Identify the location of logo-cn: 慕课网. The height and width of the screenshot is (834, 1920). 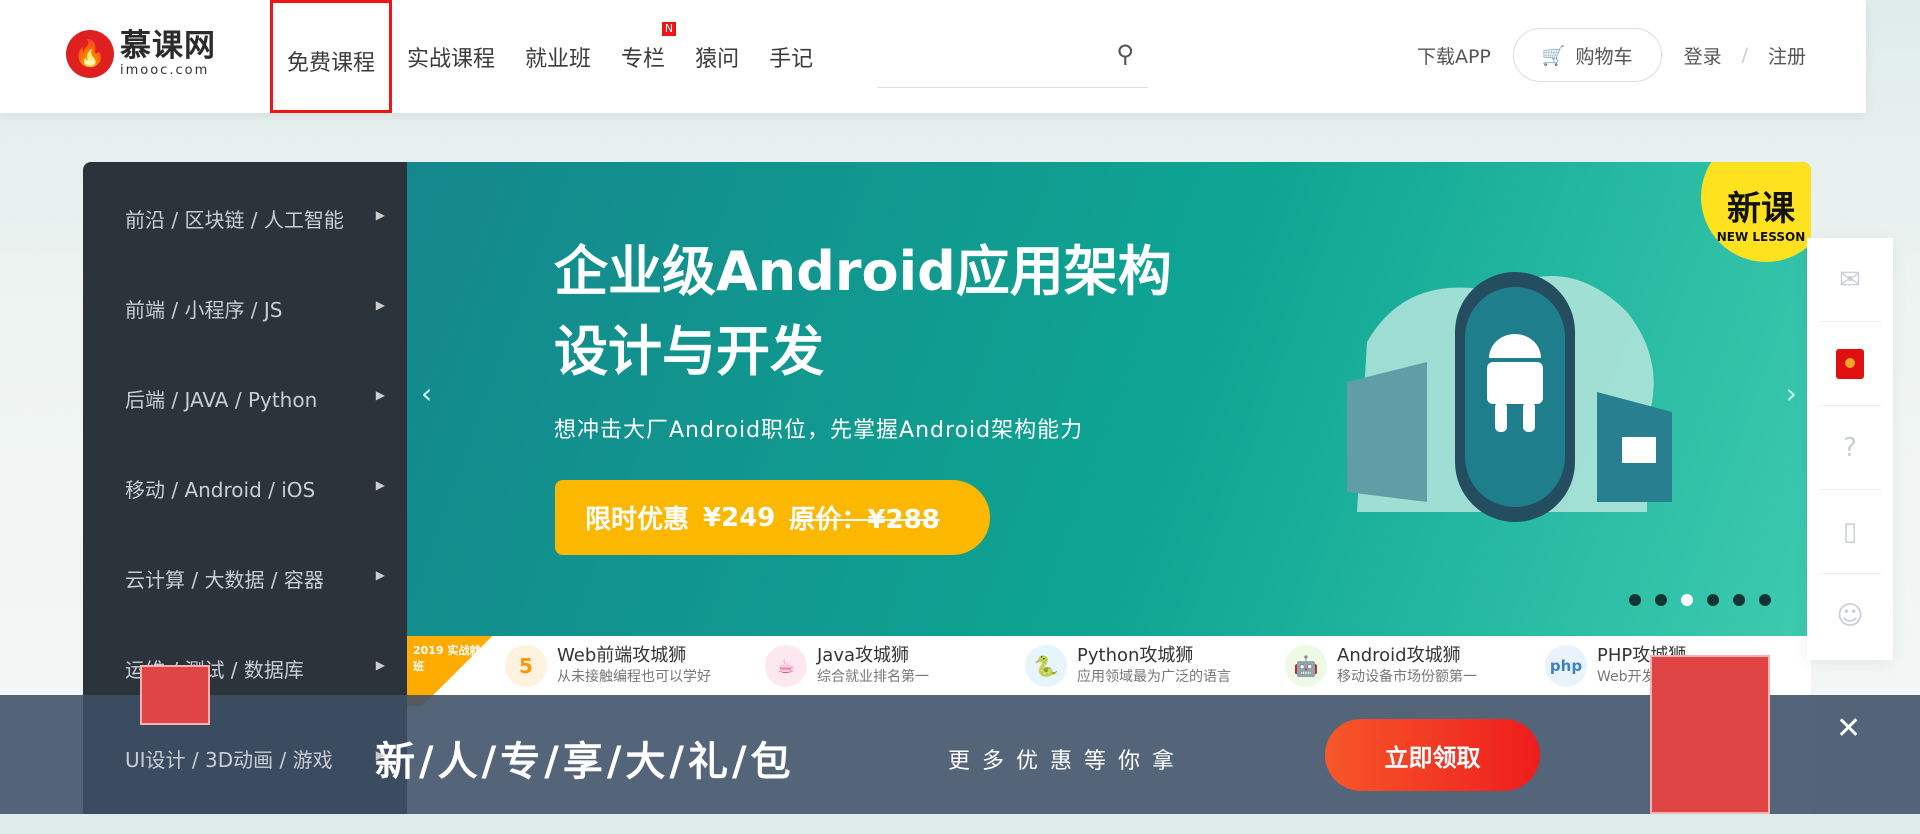
(168, 46).